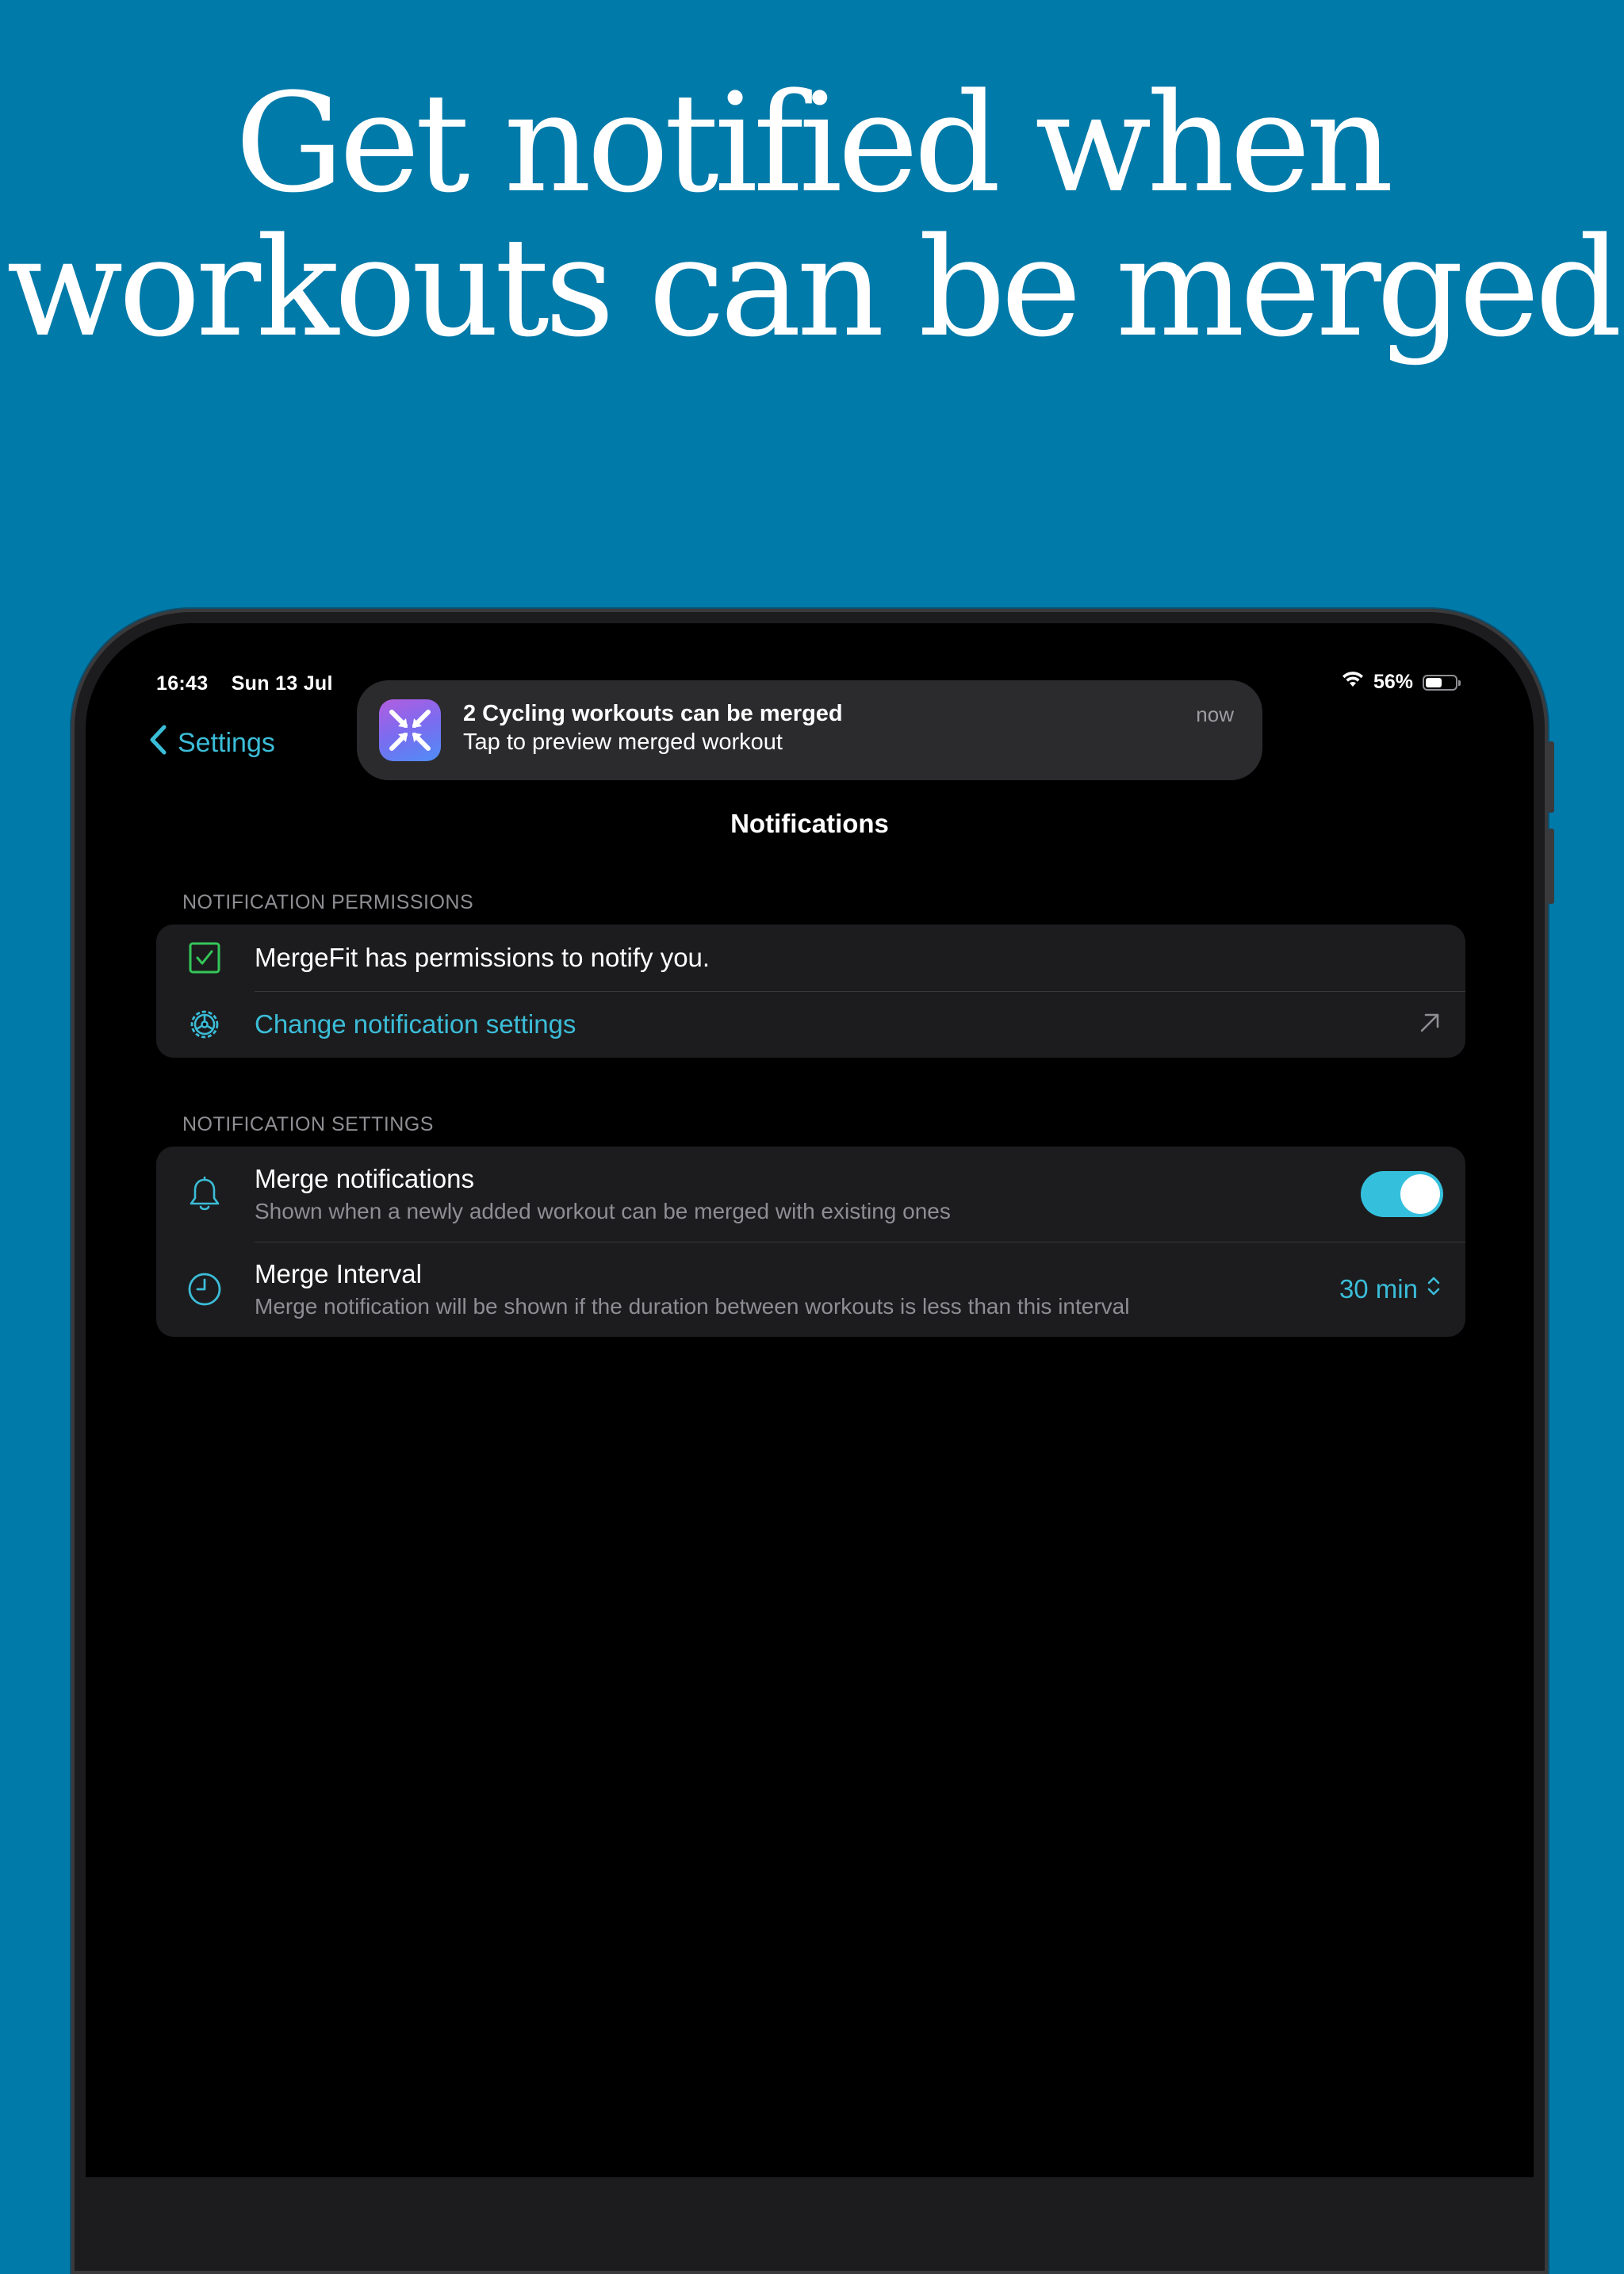 The height and width of the screenshot is (2274, 1624). I want to click on notification-time: now, so click(1215, 714).